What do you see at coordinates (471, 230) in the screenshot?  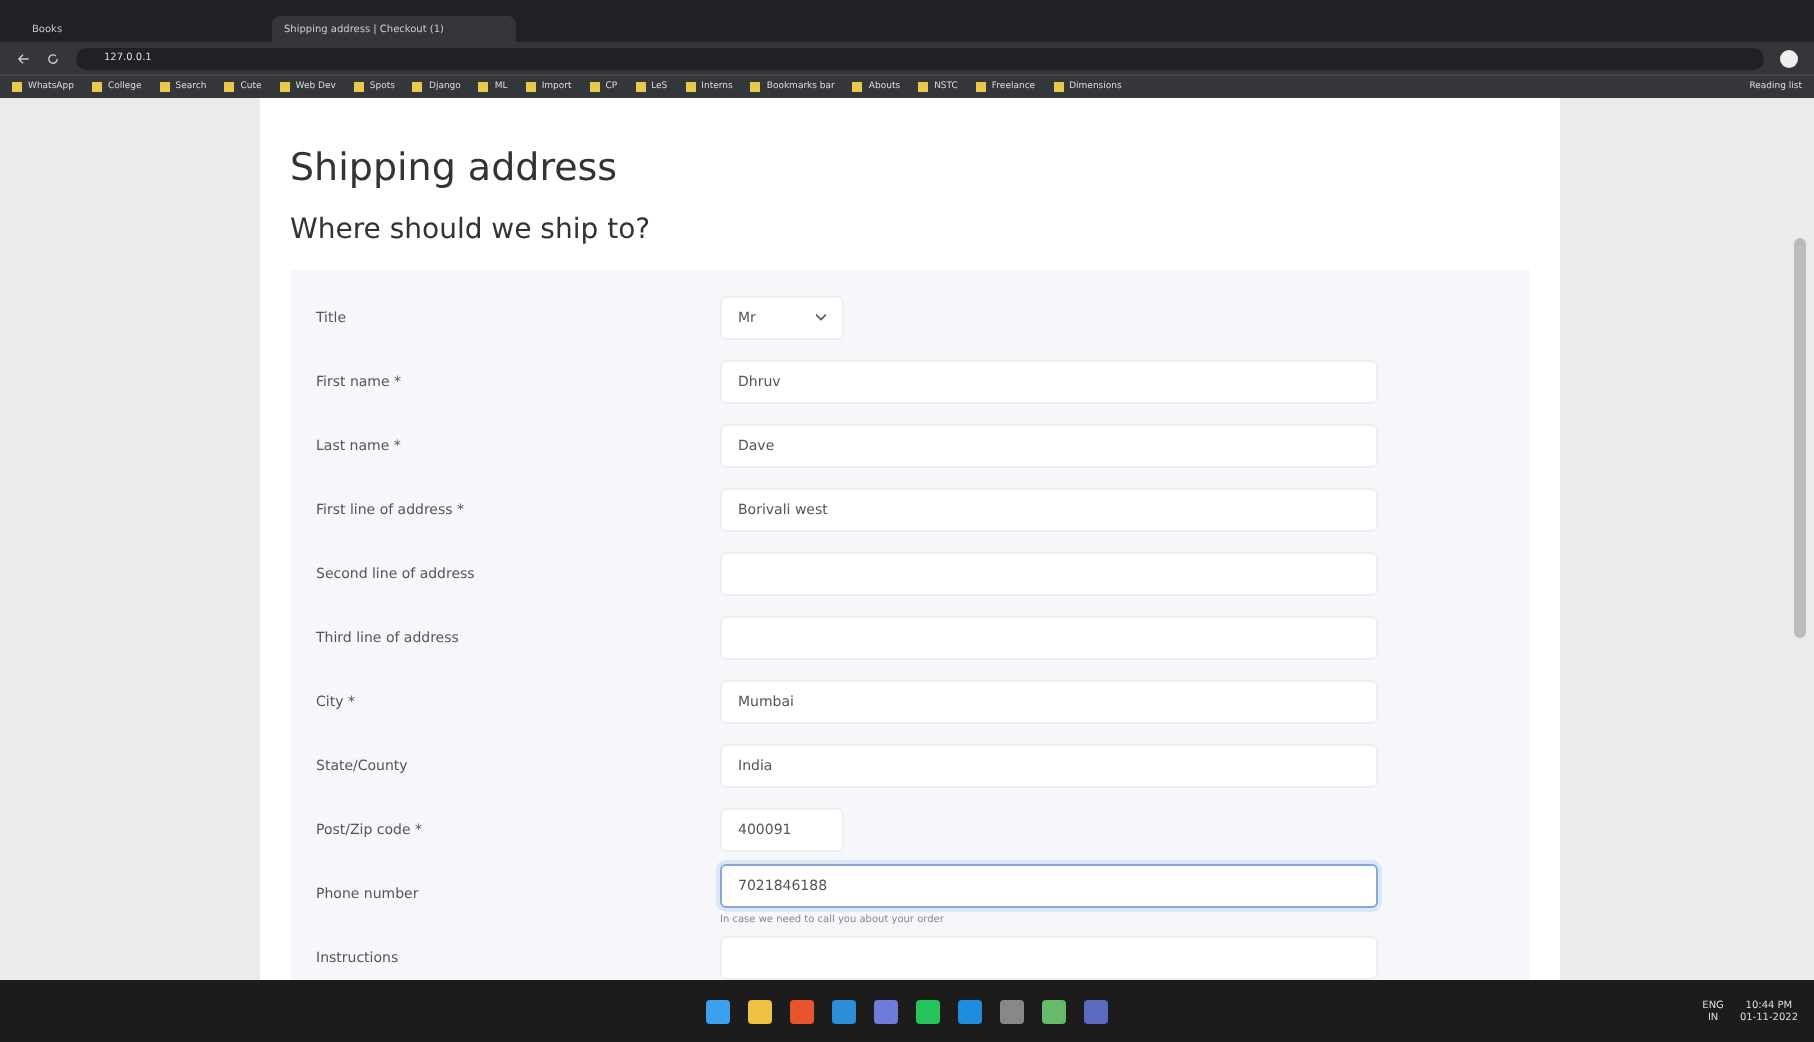 I see `page-subtitle: Where should we ship to?` at bounding box center [471, 230].